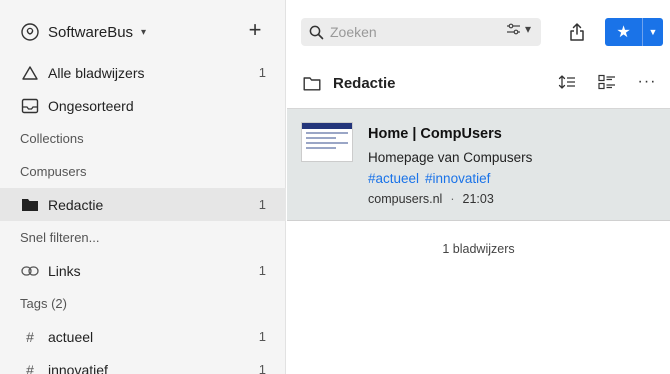 The image size is (670, 374). What do you see at coordinates (624, 32) in the screenshot?
I see `star-icon: ★` at bounding box center [624, 32].